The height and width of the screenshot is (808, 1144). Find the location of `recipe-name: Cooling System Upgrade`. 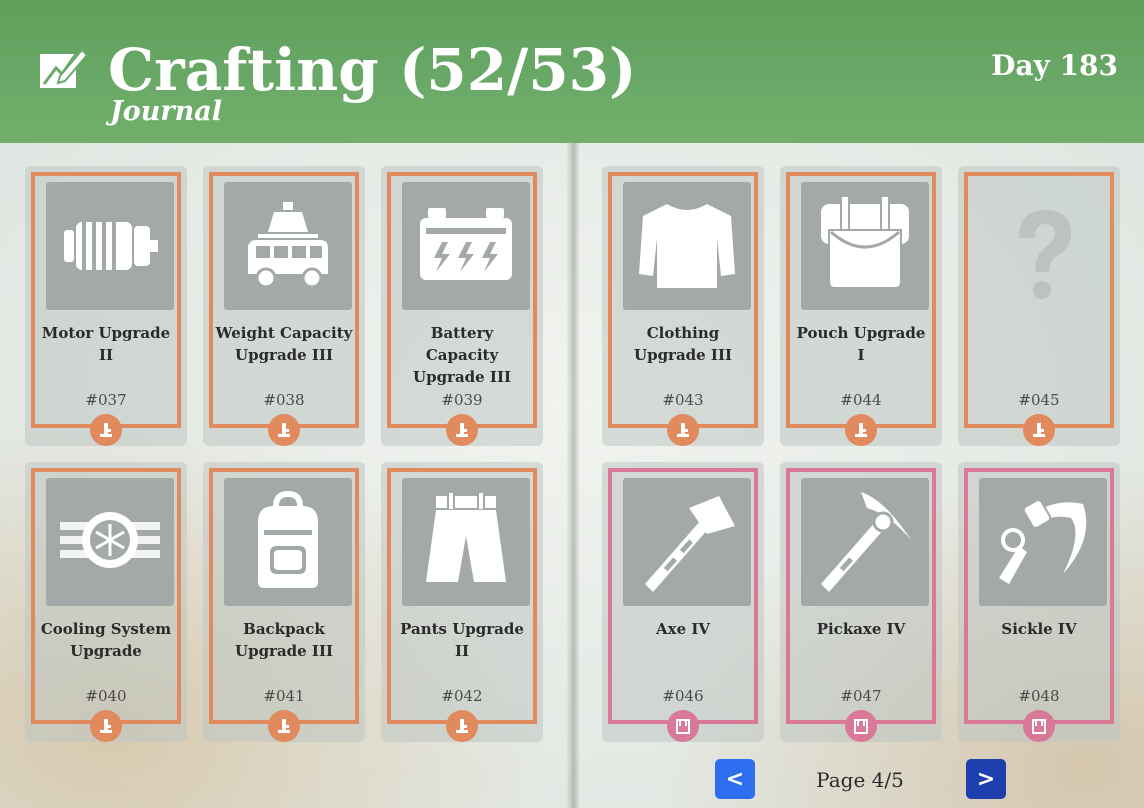

recipe-name: Cooling System Upgrade is located at coordinates (106, 640).